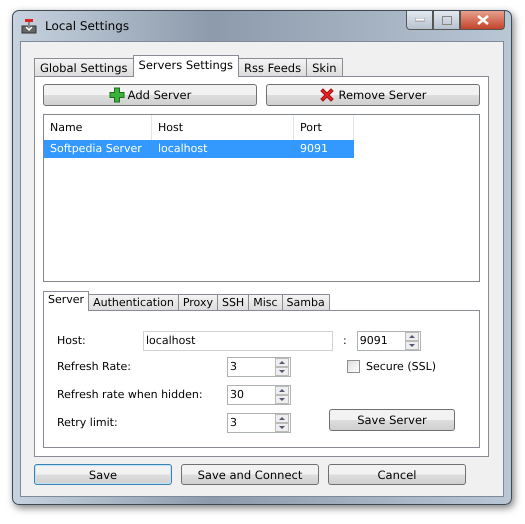 The height and width of the screenshot is (524, 525). Describe the element at coordinates (397, 474) in the screenshot. I see `dialog-button: Cancel` at that location.